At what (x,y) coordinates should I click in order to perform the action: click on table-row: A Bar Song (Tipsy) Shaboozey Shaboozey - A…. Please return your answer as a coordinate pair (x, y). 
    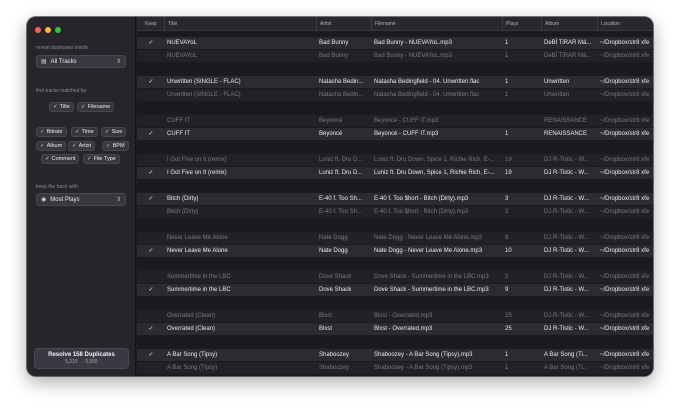
    Looking at the image, I should click on (395, 368).